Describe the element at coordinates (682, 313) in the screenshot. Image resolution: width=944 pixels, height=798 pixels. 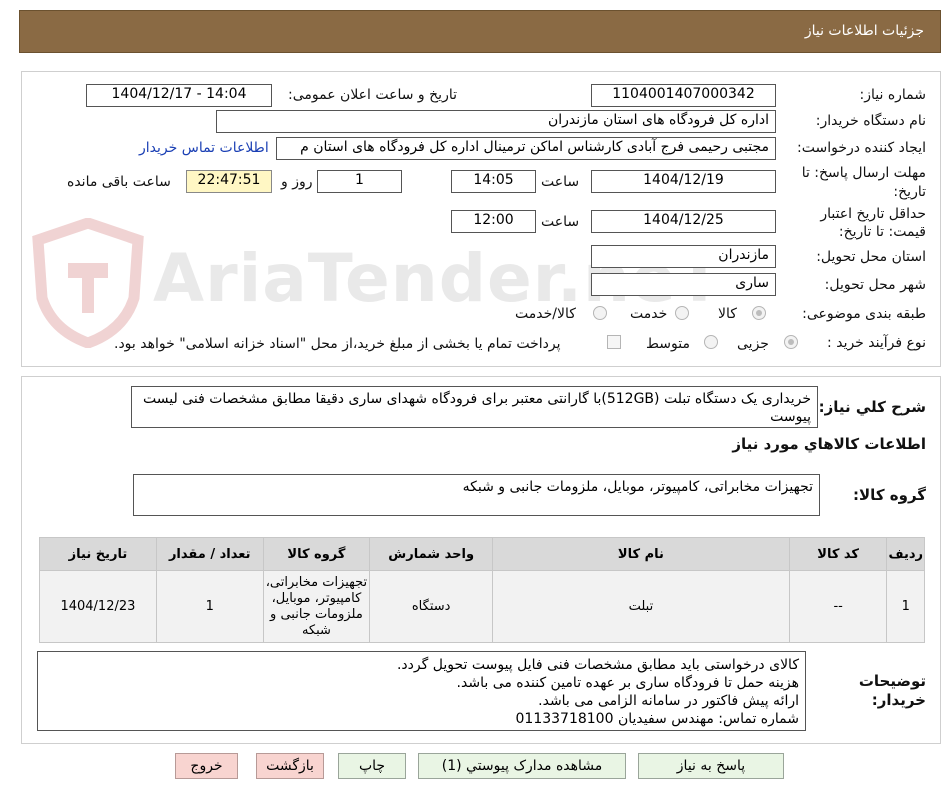
I see `category-radio-service` at that location.